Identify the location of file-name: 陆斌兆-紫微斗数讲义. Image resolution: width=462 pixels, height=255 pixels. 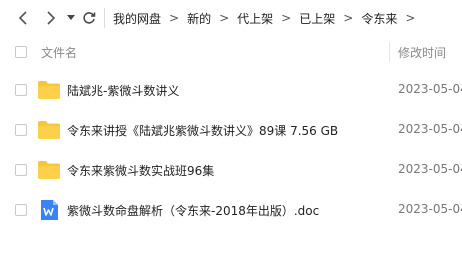
(123, 90).